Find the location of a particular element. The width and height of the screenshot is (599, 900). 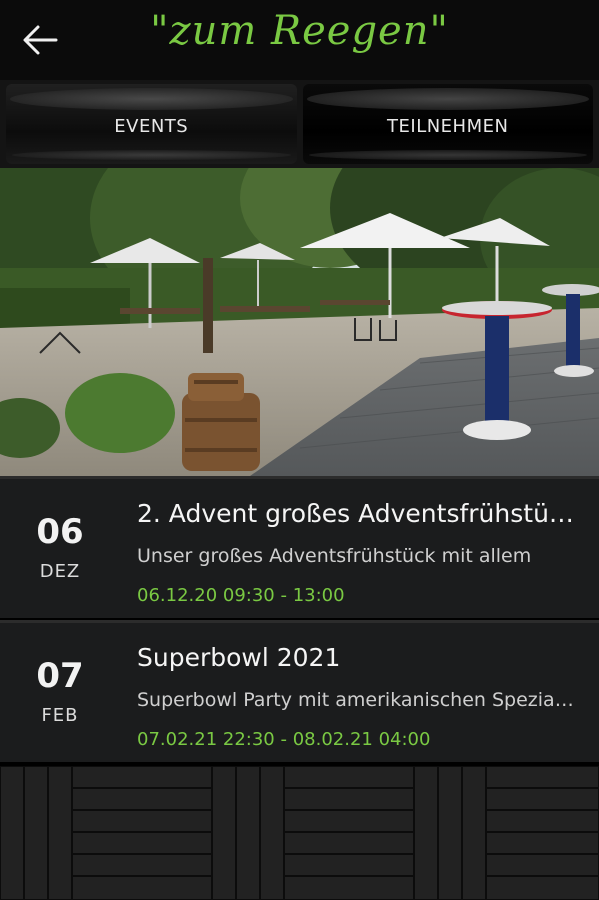

tab-events-label: EVENTS is located at coordinates (151, 126).